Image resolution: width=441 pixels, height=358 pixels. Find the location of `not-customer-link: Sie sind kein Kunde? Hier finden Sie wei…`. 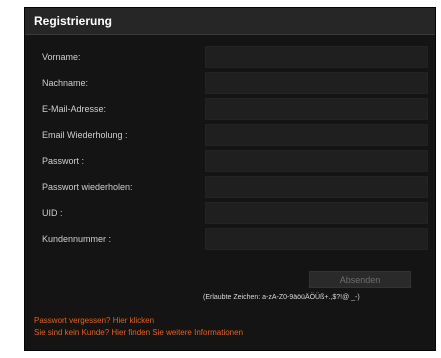

not-customer-link: Sie sind kein Kunde? Hier finden Sie wei… is located at coordinates (138, 332).